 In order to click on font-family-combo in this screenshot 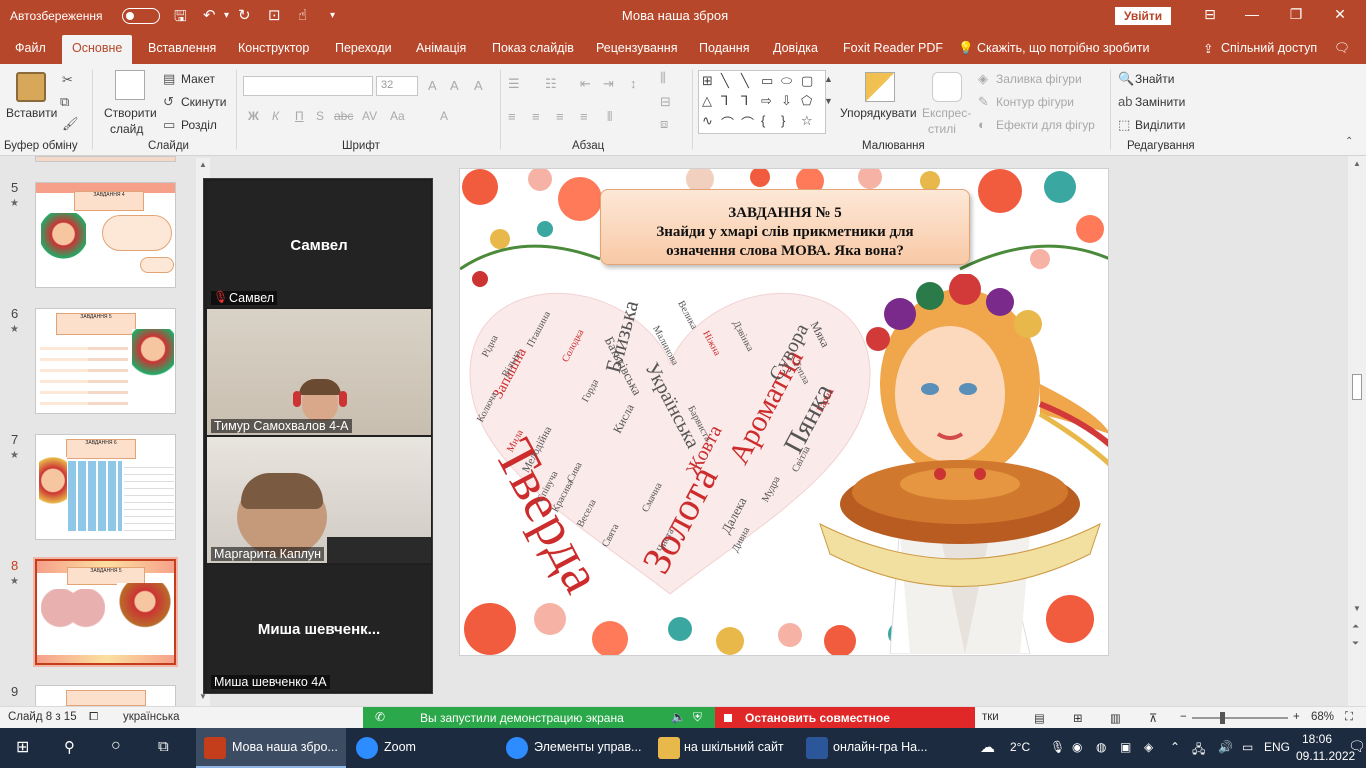, I will do `click(308, 86)`.